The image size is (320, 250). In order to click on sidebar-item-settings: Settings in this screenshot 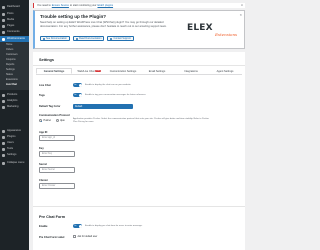, I will do `click(14, 155)`.